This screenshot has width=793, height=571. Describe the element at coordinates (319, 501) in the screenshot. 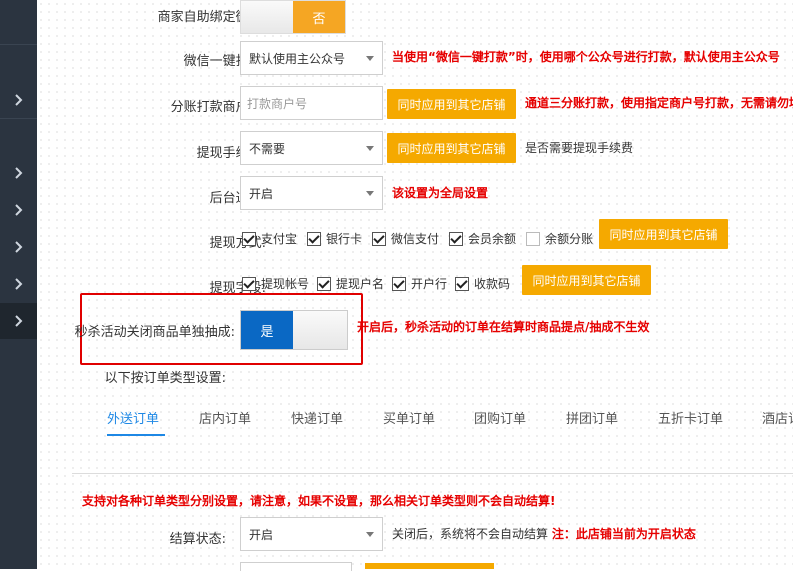

I see `settlement-warning: 支持对各种订单类型分别设置，请注意，如果不设置，那么相关订单类型则不会自动结算!` at that location.